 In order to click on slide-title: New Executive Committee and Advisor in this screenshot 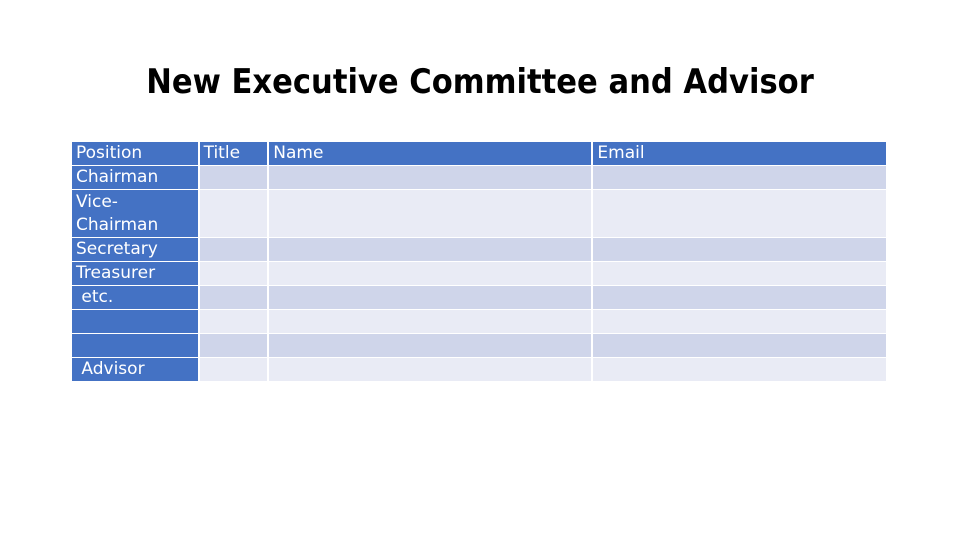, I will do `click(480, 82)`.